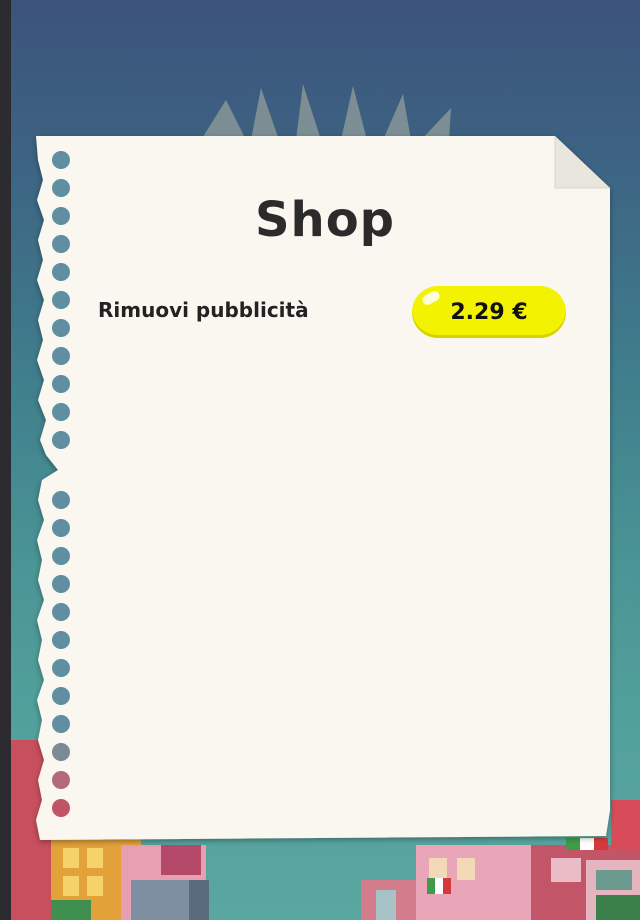 The width and height of the screenshot is (640, 920). I want to click on price-label: 2.29 €, so click(489, 312).